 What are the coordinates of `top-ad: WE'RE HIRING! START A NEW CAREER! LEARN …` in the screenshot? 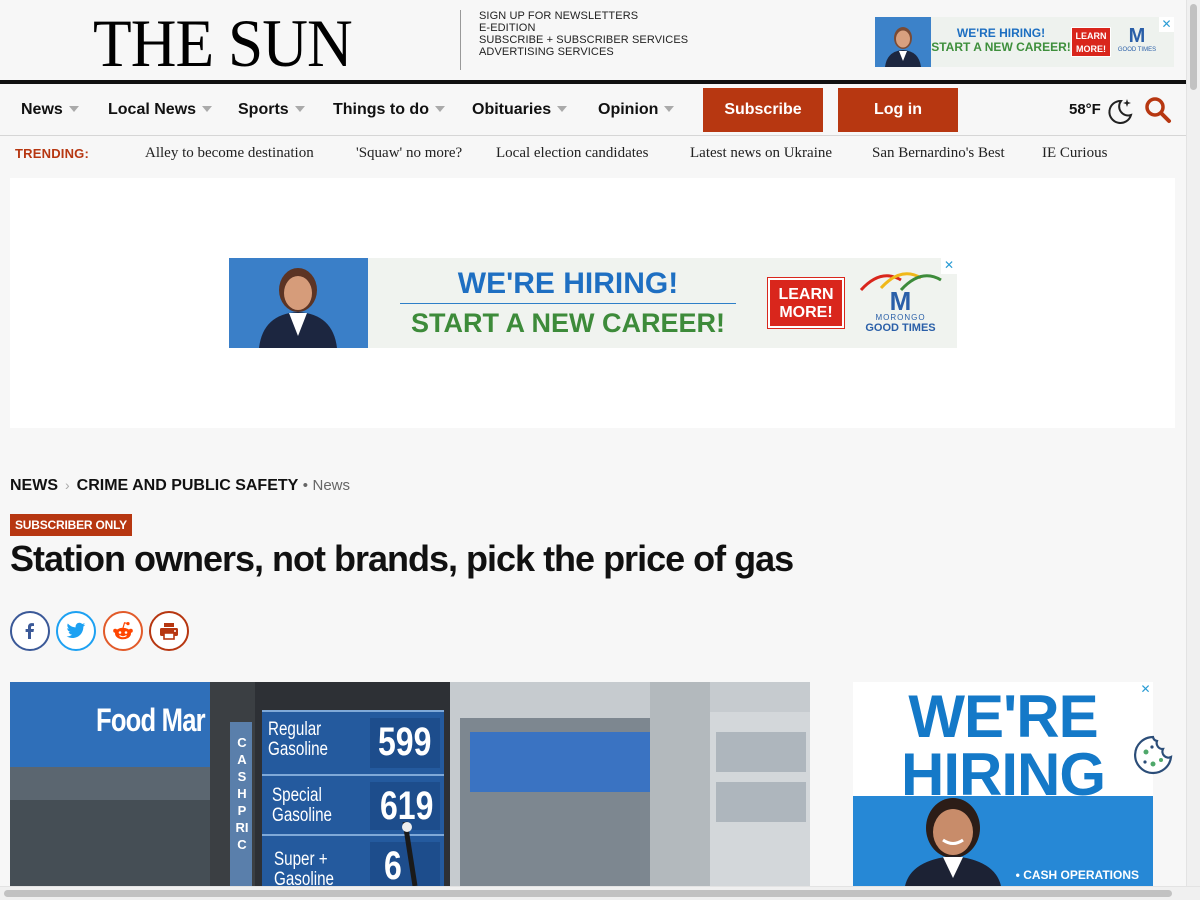 It's located at (1024, 42).